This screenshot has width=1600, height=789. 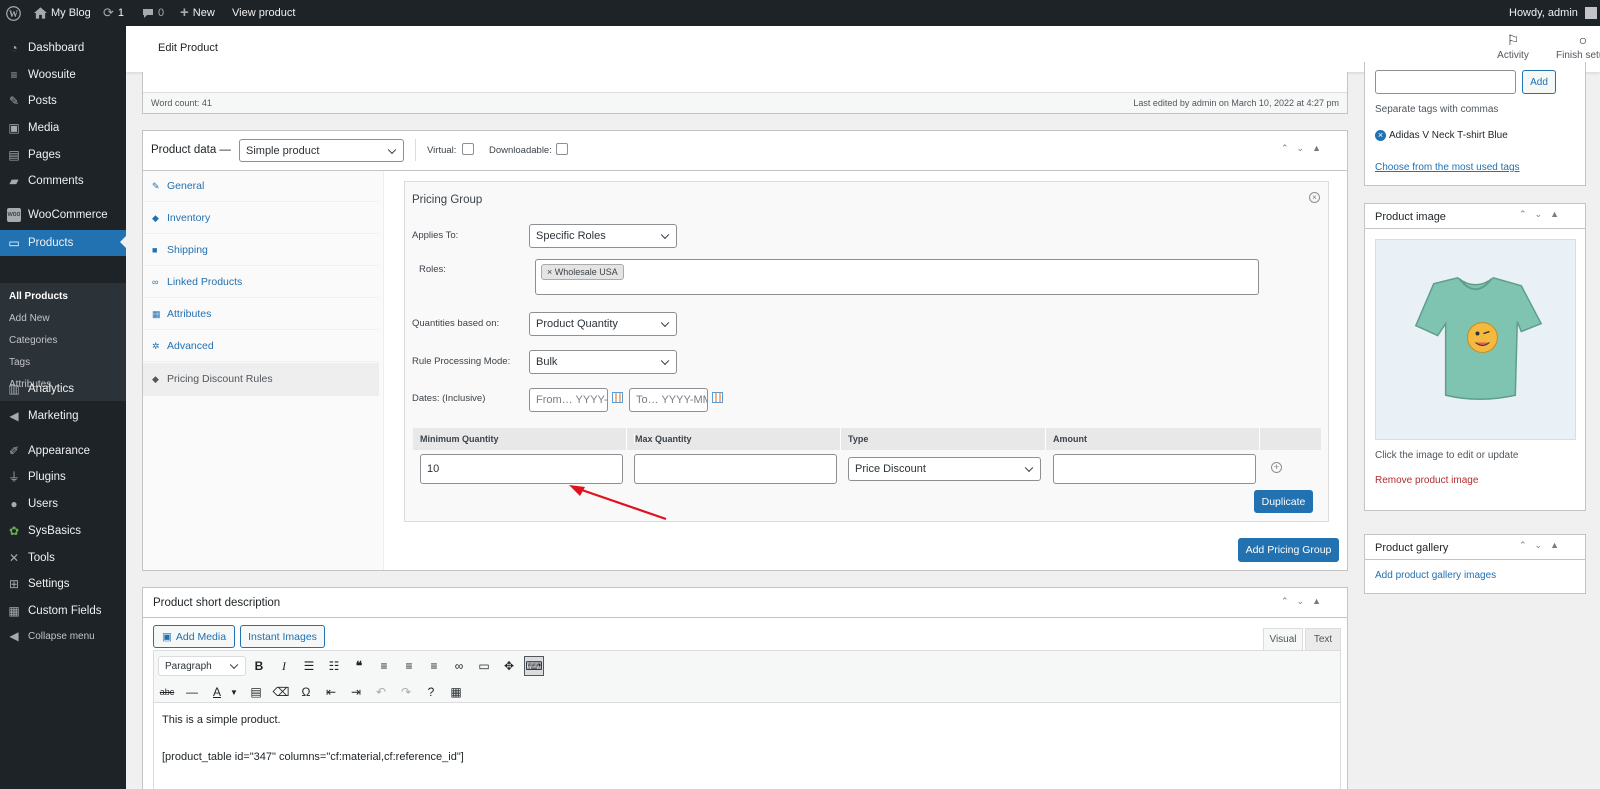 What do you see at coordinates (62, 13) in the screenshot?
I see `site-name-link: My Blog` at bounding box center [62, 13].